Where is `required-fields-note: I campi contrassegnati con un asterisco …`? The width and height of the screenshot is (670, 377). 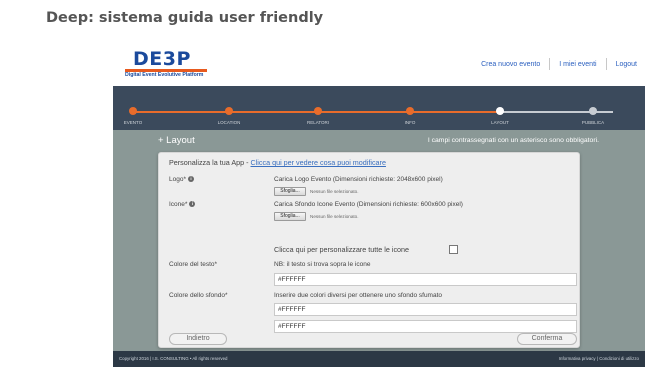 required-fields-note: I campi contrassegnati con un asterisco … is located at coordinates (513, 140).